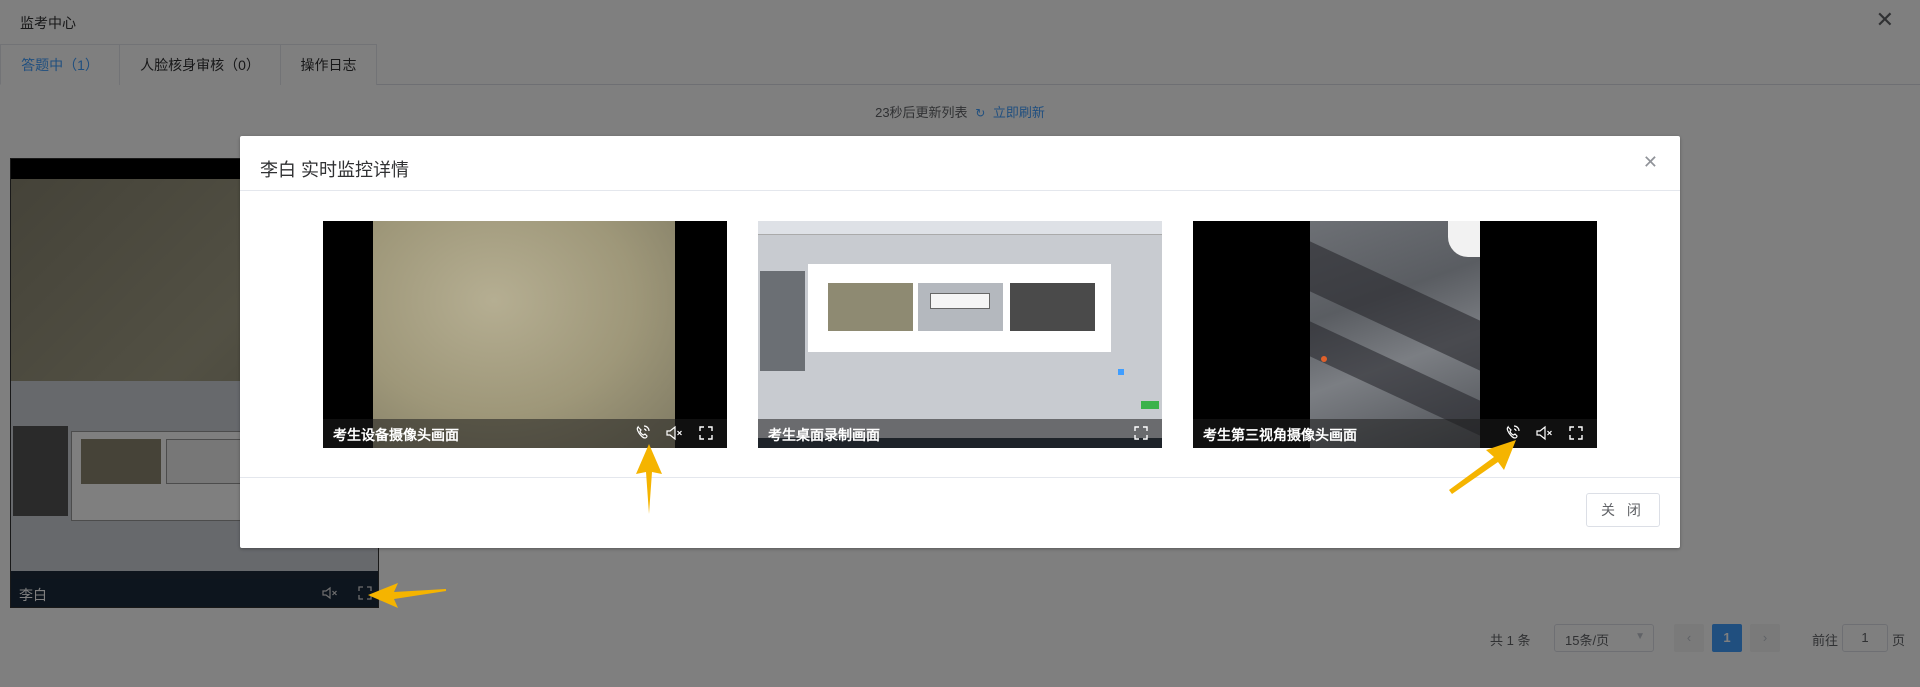 The width and height of the screenshot is (1920, 687). I want to click on camera-feed-detail, so click(1324, 359).